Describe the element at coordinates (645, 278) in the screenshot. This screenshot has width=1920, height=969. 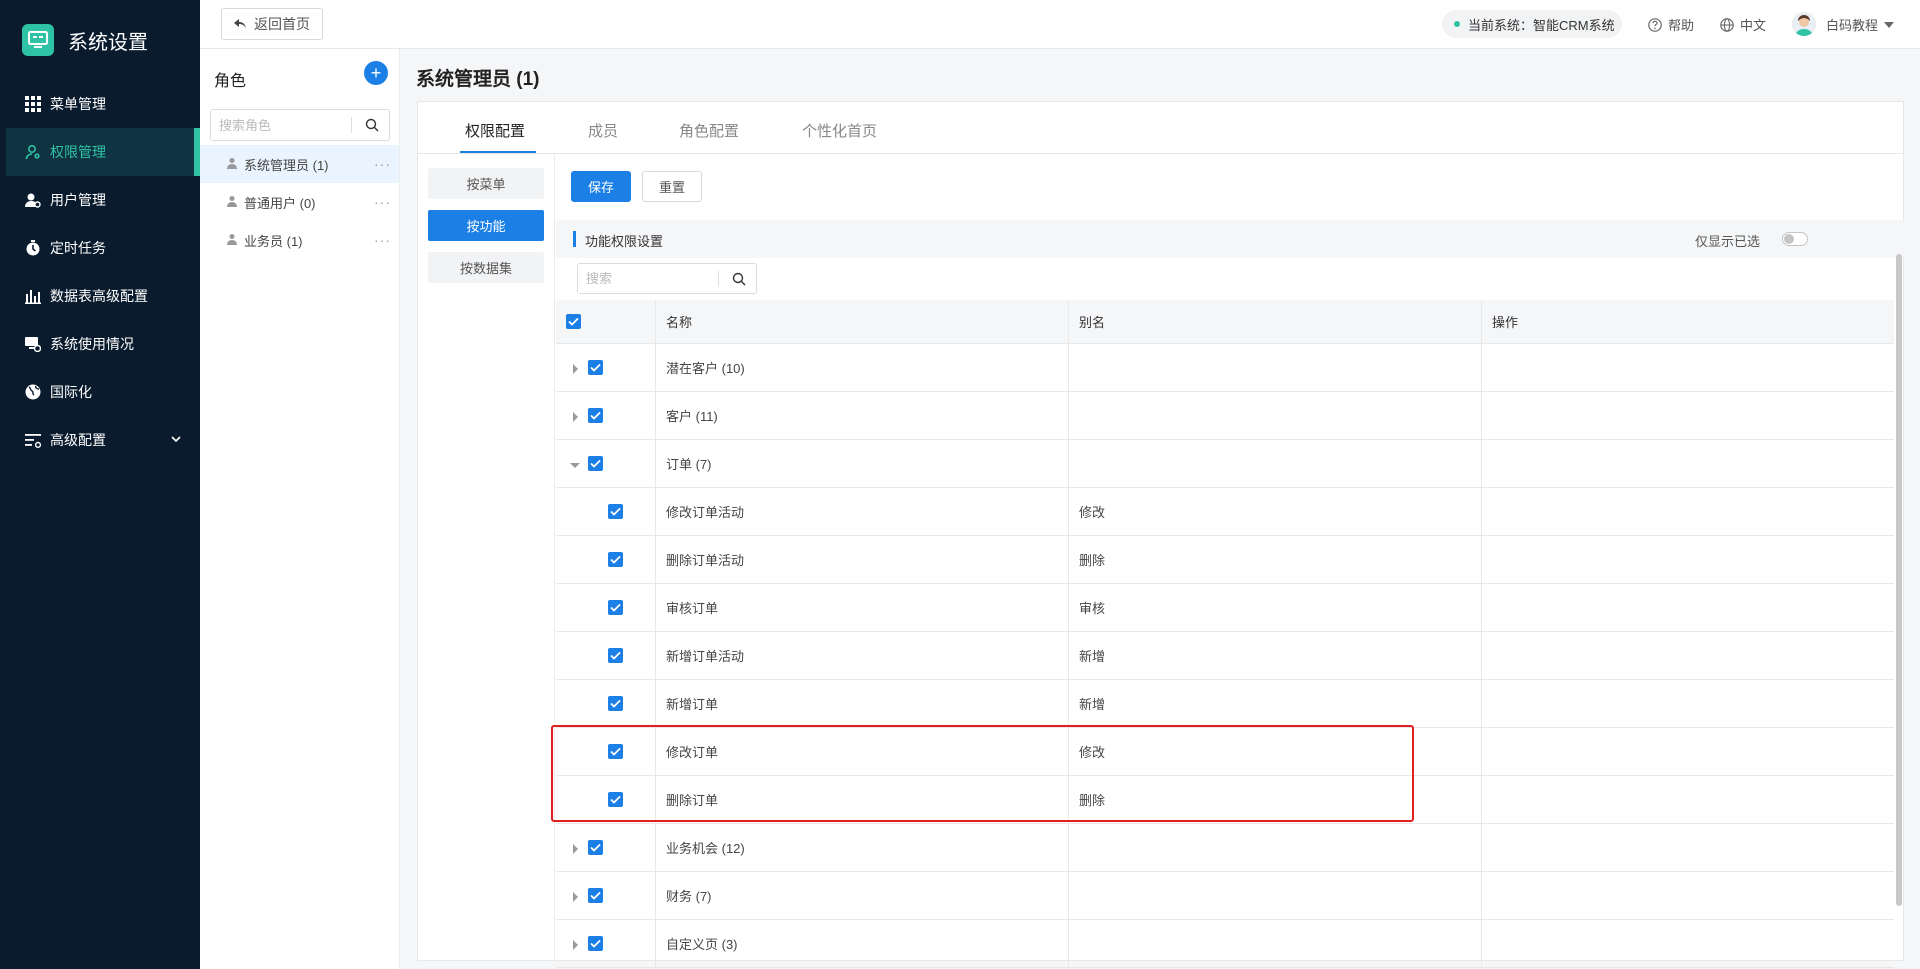
I see `table-search-input` at that location.